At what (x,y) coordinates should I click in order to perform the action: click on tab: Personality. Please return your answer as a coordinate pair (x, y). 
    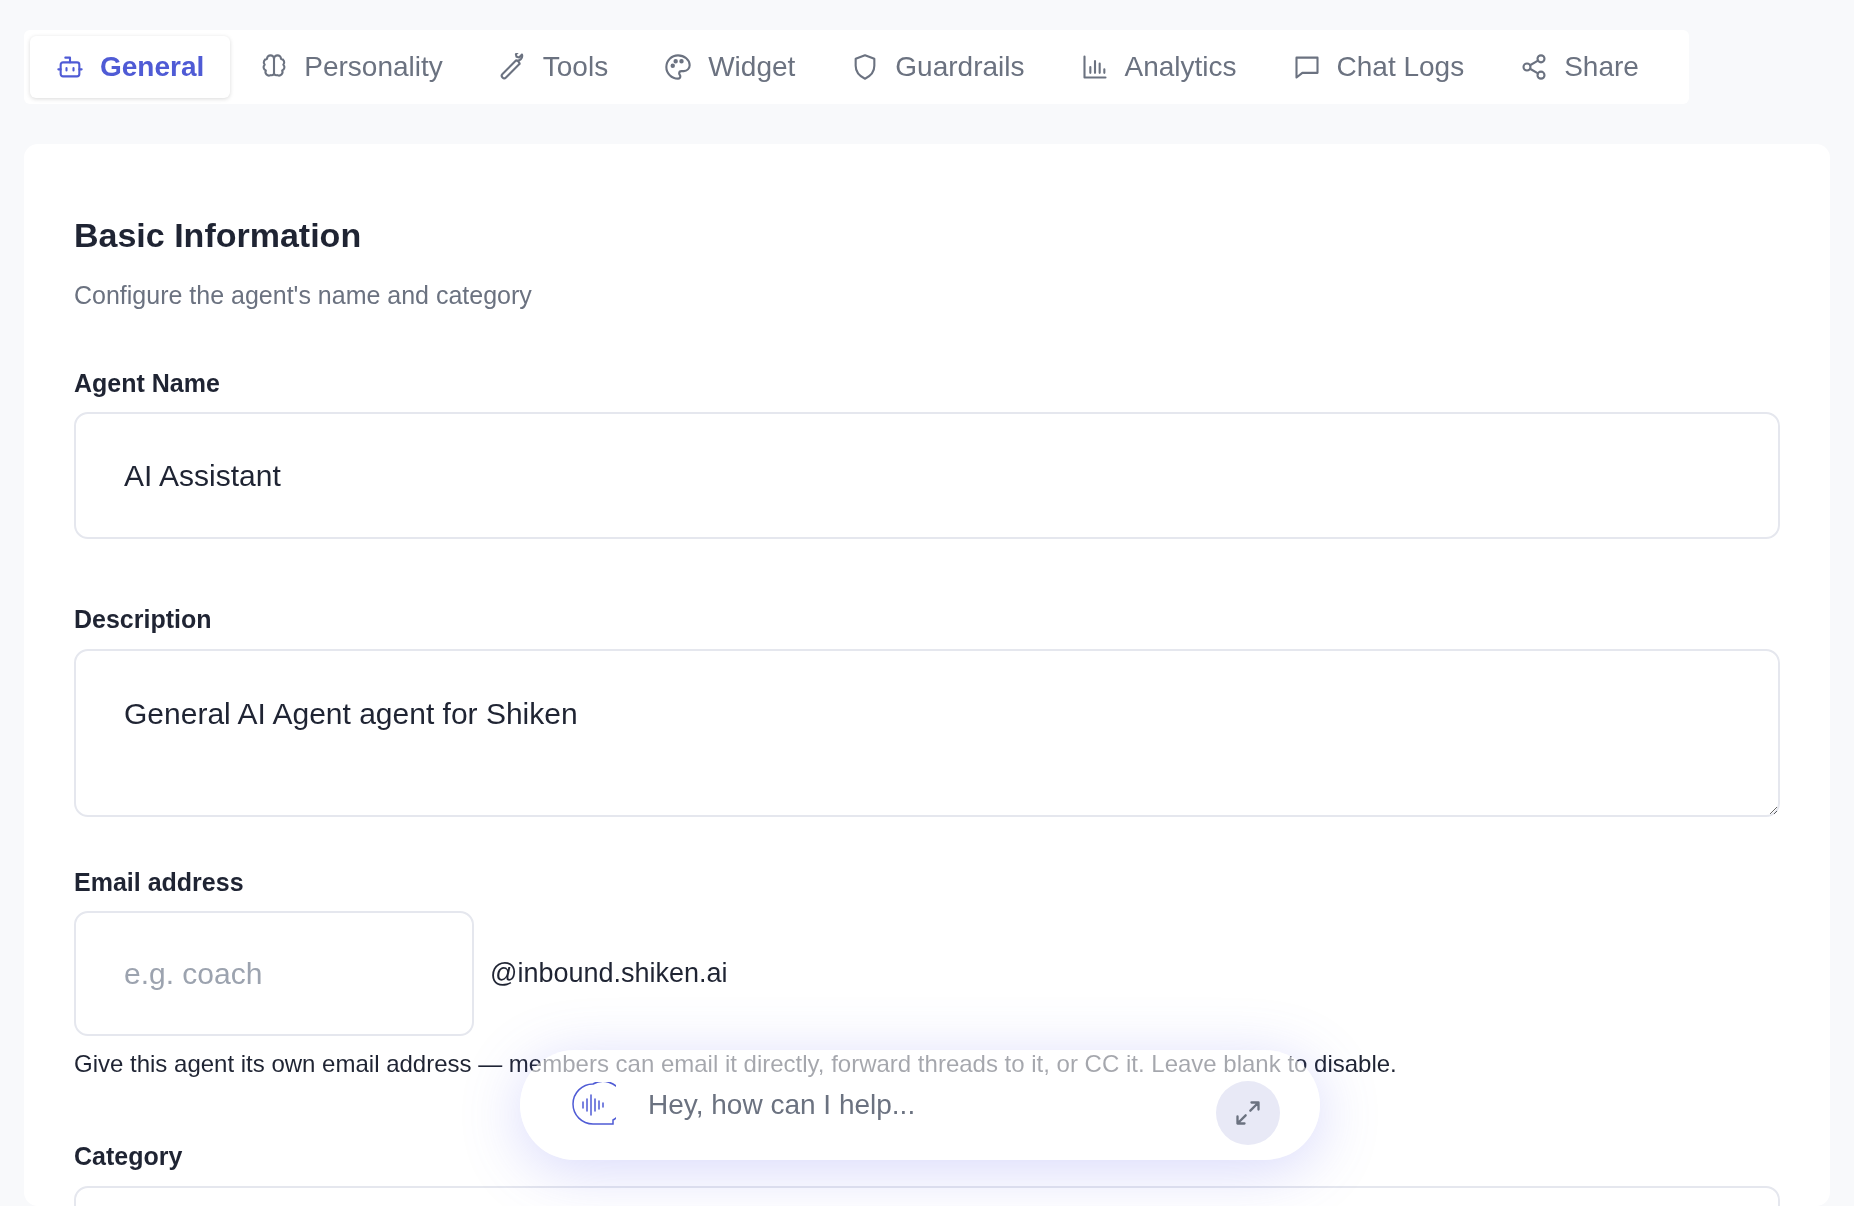
    Looking at the image, I should click on (351, 67).